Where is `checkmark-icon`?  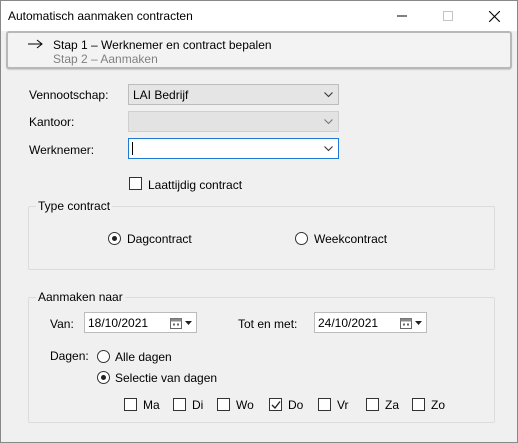 checkmark-icon is located at coordinates (276, 405).